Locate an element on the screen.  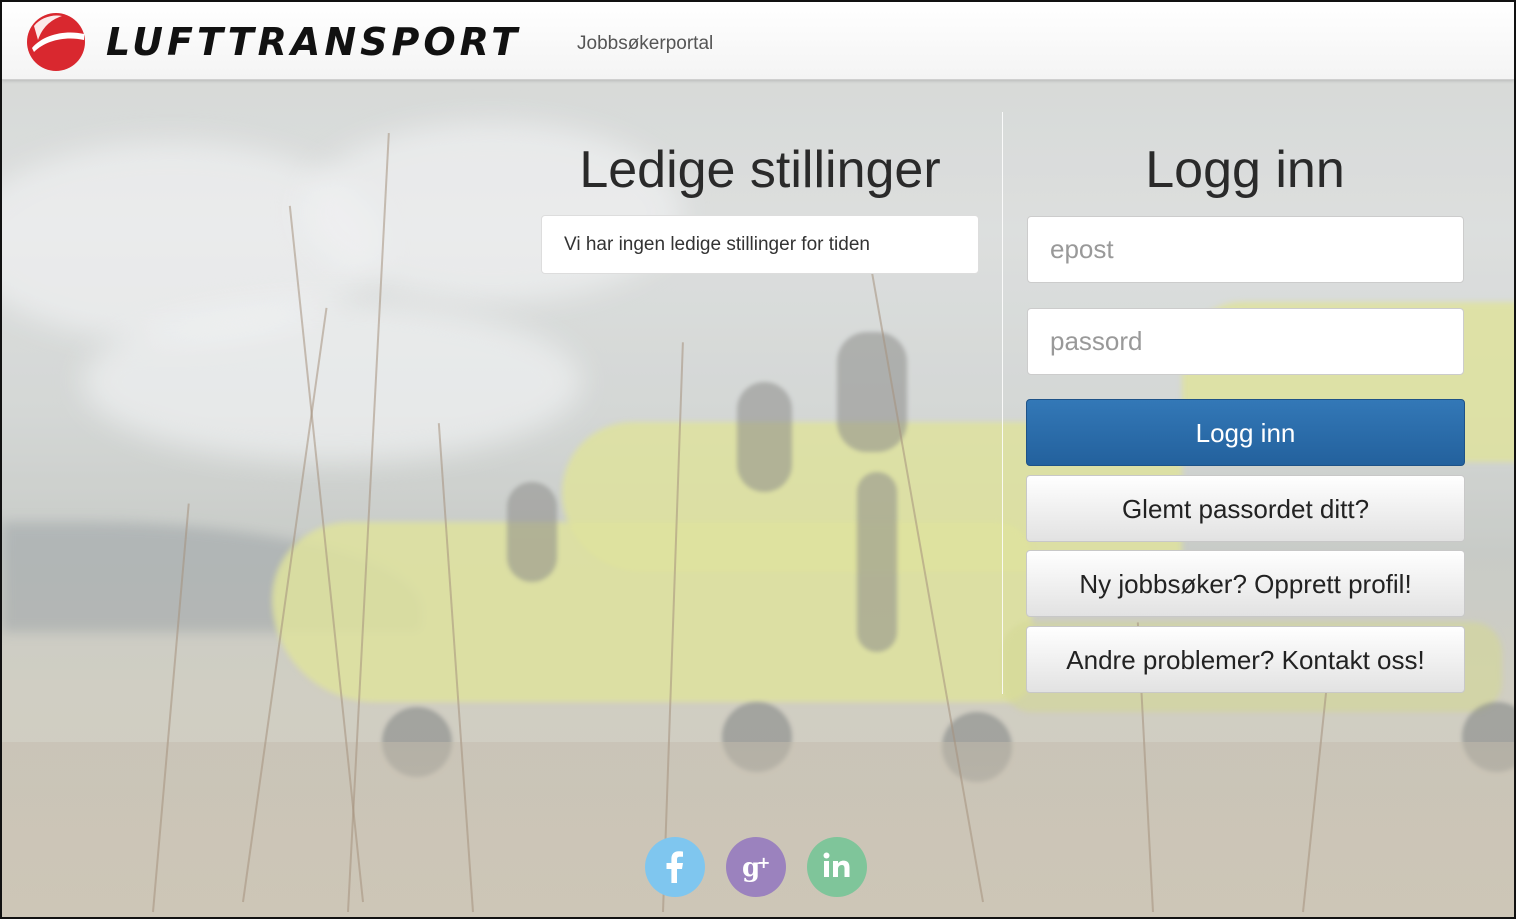
jobs-empty-message: Vi har ingen ledige stillinger for tiden is located at coordinates (760, 244).